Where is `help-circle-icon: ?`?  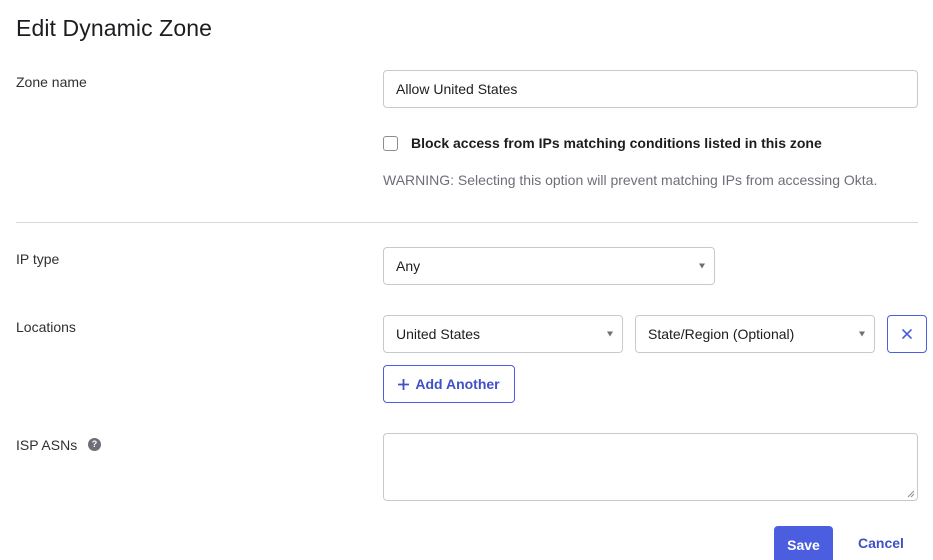 help-circle-icon: ? is located at coordinates (94, 444).